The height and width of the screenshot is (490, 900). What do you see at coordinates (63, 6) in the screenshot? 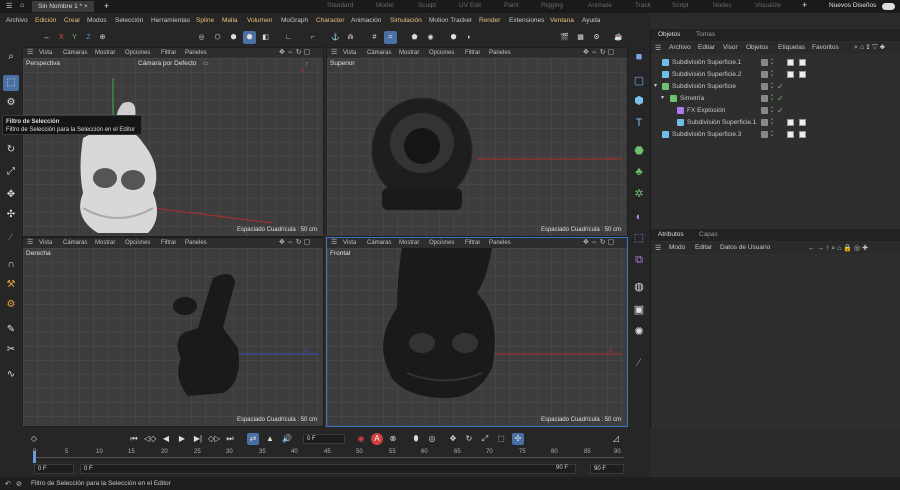
I see `file-tab: Sin Nombre 1 * ×` at bounding box center [63, 6].